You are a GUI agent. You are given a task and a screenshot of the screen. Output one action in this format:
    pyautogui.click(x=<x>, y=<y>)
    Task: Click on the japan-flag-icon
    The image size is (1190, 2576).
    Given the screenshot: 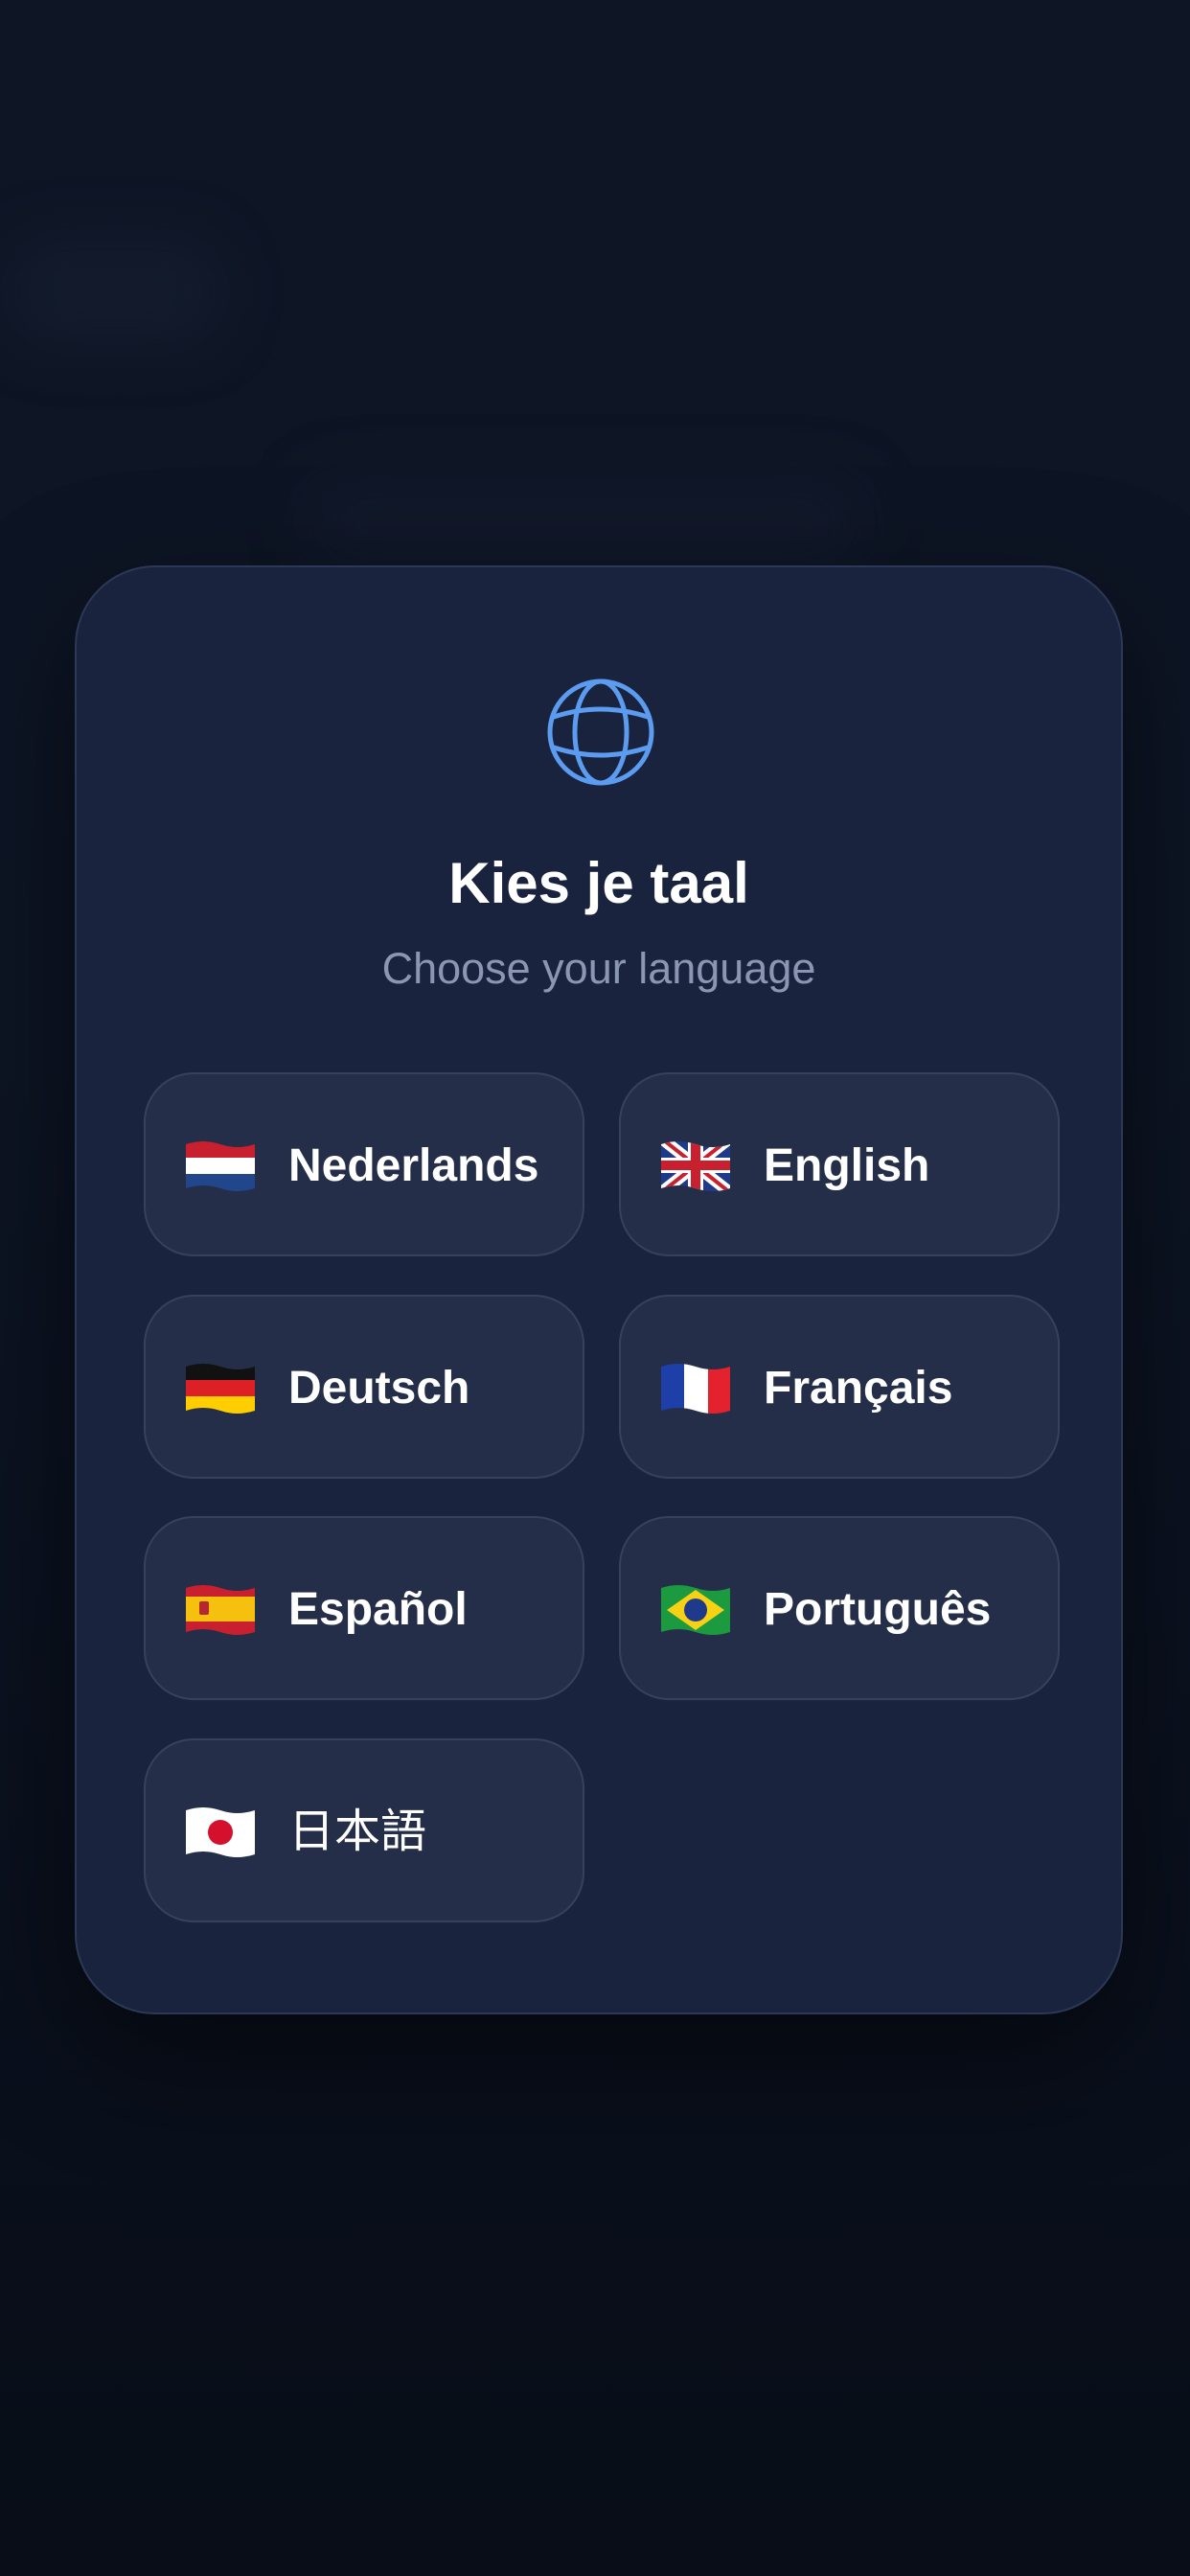 What is the action you would take?
    pyautogui.click(x=221, y=1832)
    